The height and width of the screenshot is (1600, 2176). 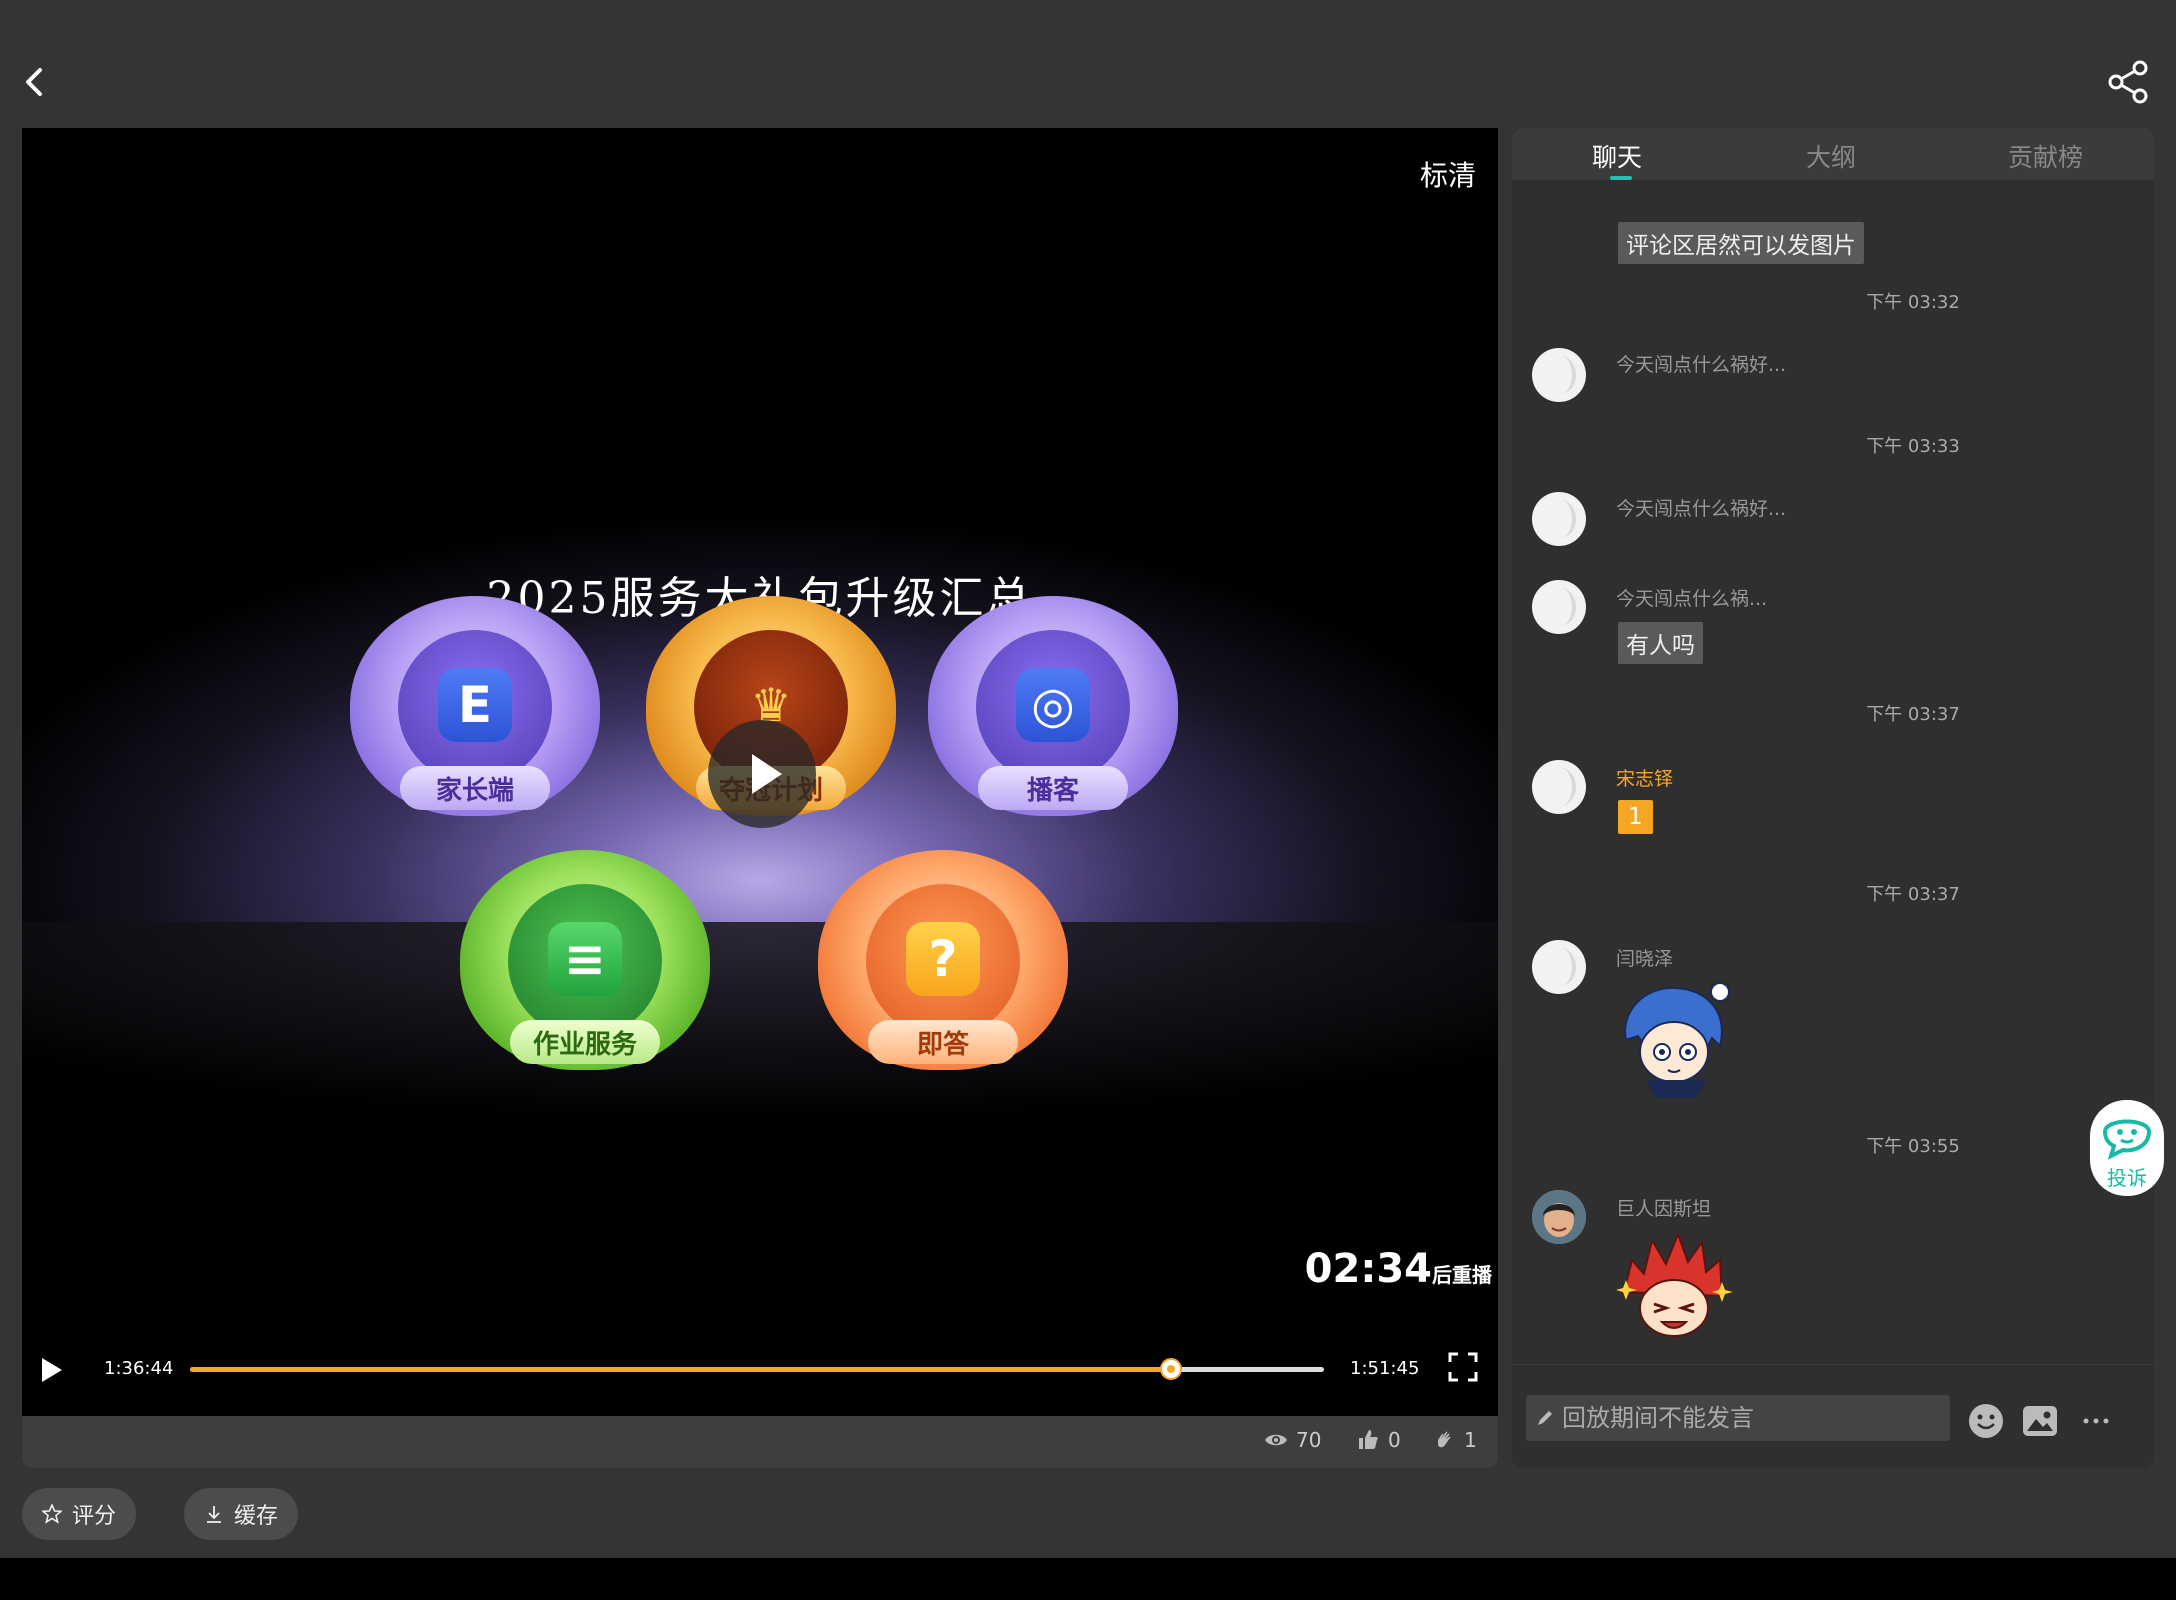 I want to click on tab-outline: 大纲, so click(x=1831, y=156).